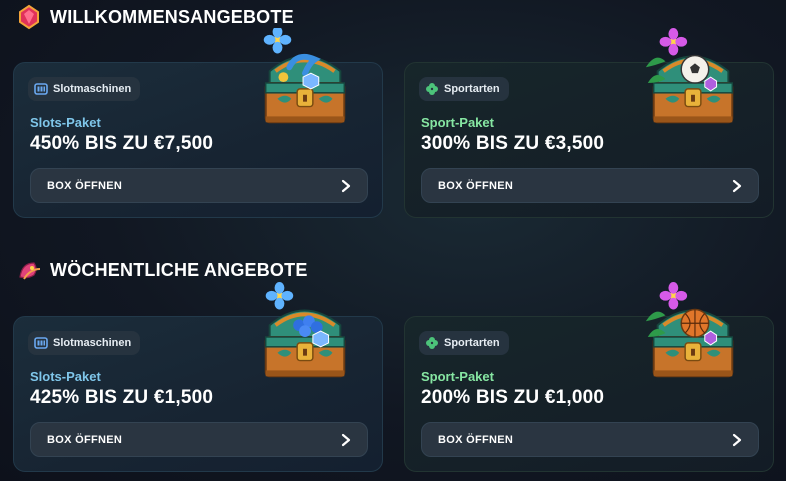 Image resolution: width=786 pixels, height=481 pixels. What do you see at coordinates (513, 397) in the screenshot?
I see `offer-amount: 200% BIS ZU €1,000` at bounding box center [513, 397].